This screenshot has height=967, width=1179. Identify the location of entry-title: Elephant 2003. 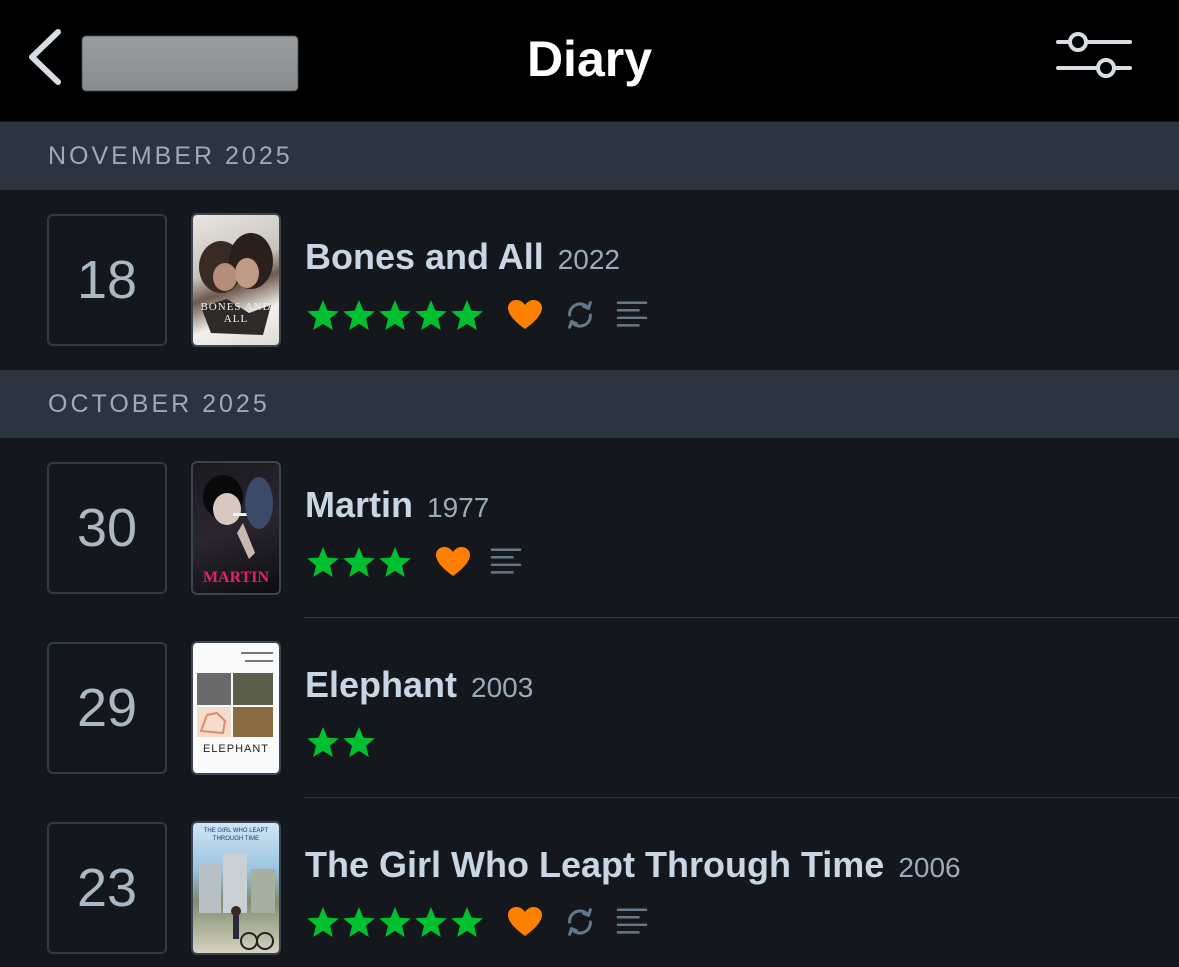
(419, 686).